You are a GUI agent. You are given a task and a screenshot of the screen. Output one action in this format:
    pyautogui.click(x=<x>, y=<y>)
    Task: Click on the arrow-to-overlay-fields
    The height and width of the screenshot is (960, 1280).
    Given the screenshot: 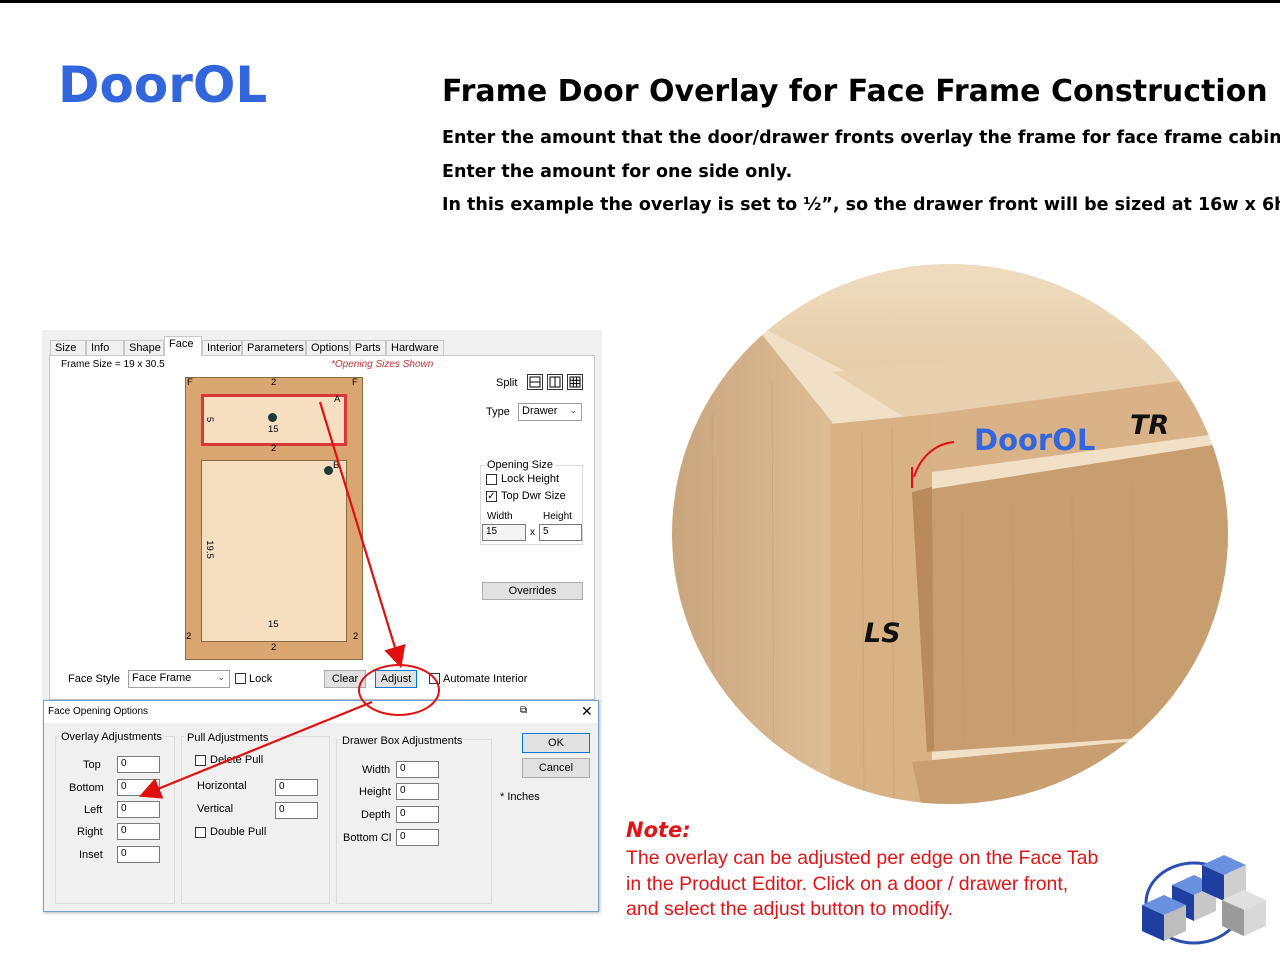 What is the action you would take?
    pyautogui.click(x=255, y=749)
    